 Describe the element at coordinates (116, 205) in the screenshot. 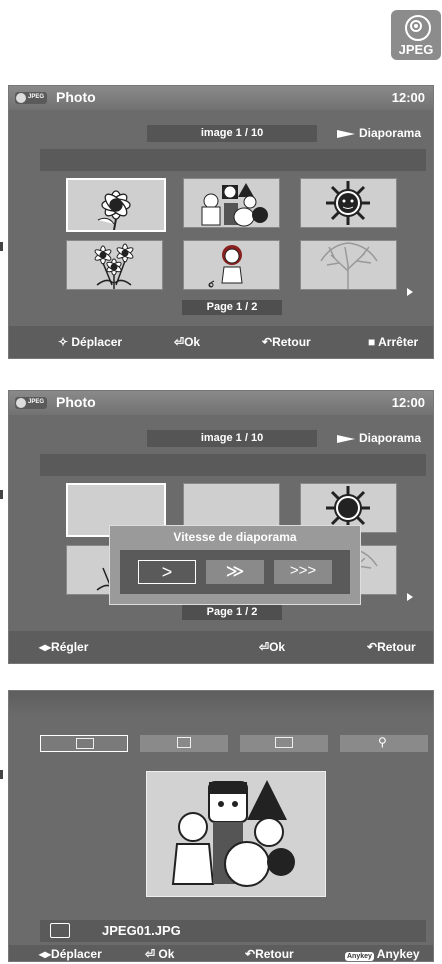

I see `thumbnail-flower` at that location.